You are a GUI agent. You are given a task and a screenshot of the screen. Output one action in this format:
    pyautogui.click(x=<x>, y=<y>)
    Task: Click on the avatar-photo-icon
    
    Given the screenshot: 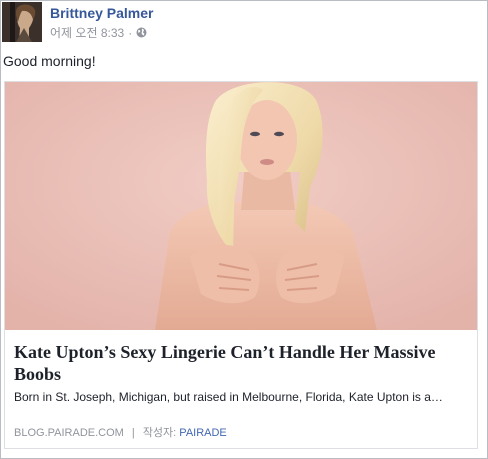 What is the action you would take?
    pyautogui.click(x=22, y=22)
    